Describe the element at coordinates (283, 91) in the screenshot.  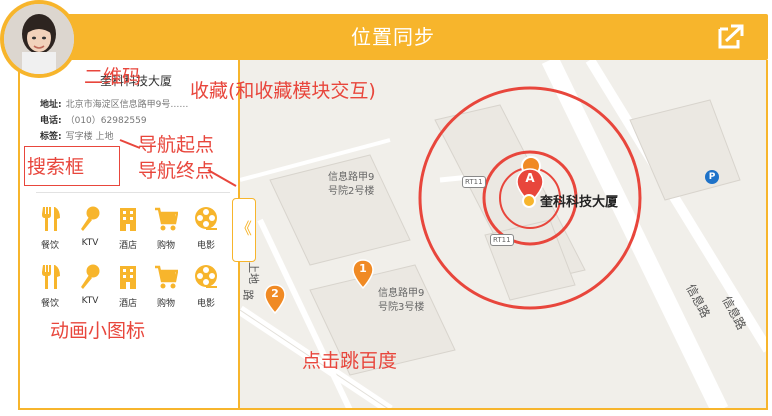
I see `annotation-favorite: 收藏(和收藏模块交互)` at that location.